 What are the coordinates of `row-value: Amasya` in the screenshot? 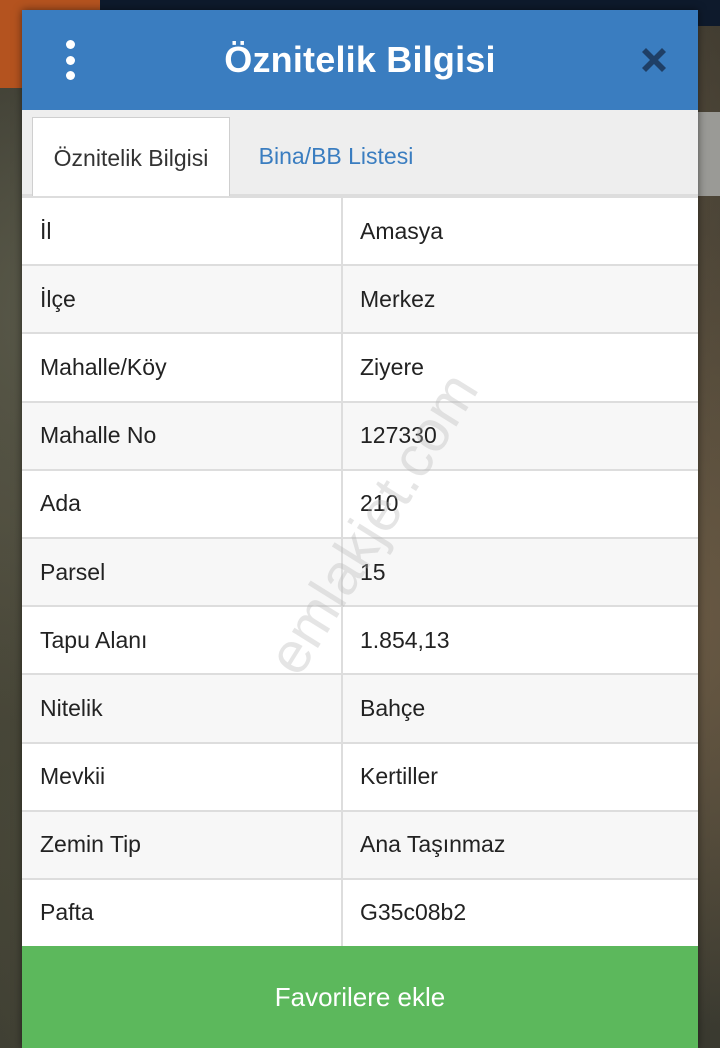 It's located at (402, 230).